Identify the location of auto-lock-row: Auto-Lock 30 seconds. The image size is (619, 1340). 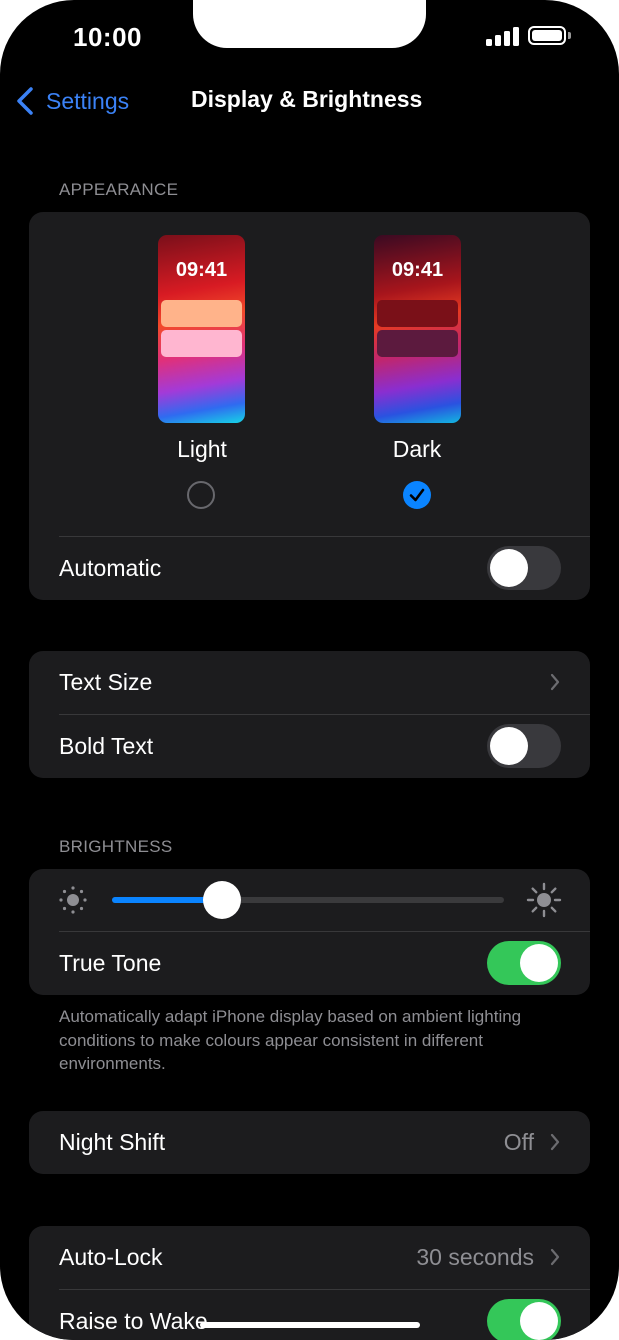
(309, 1257).